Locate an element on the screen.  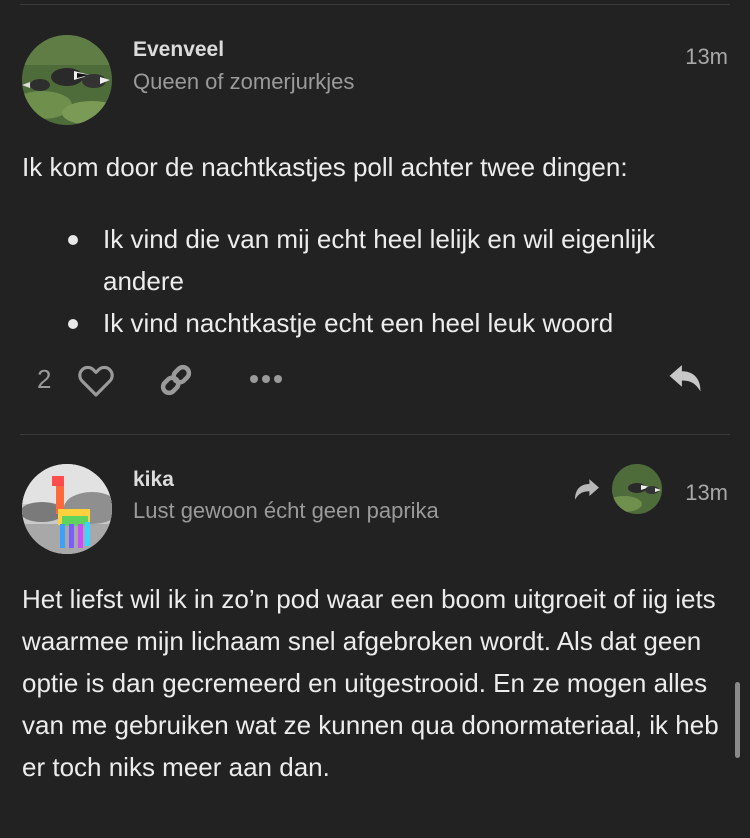
avatar is located at coordinates (67, 509).